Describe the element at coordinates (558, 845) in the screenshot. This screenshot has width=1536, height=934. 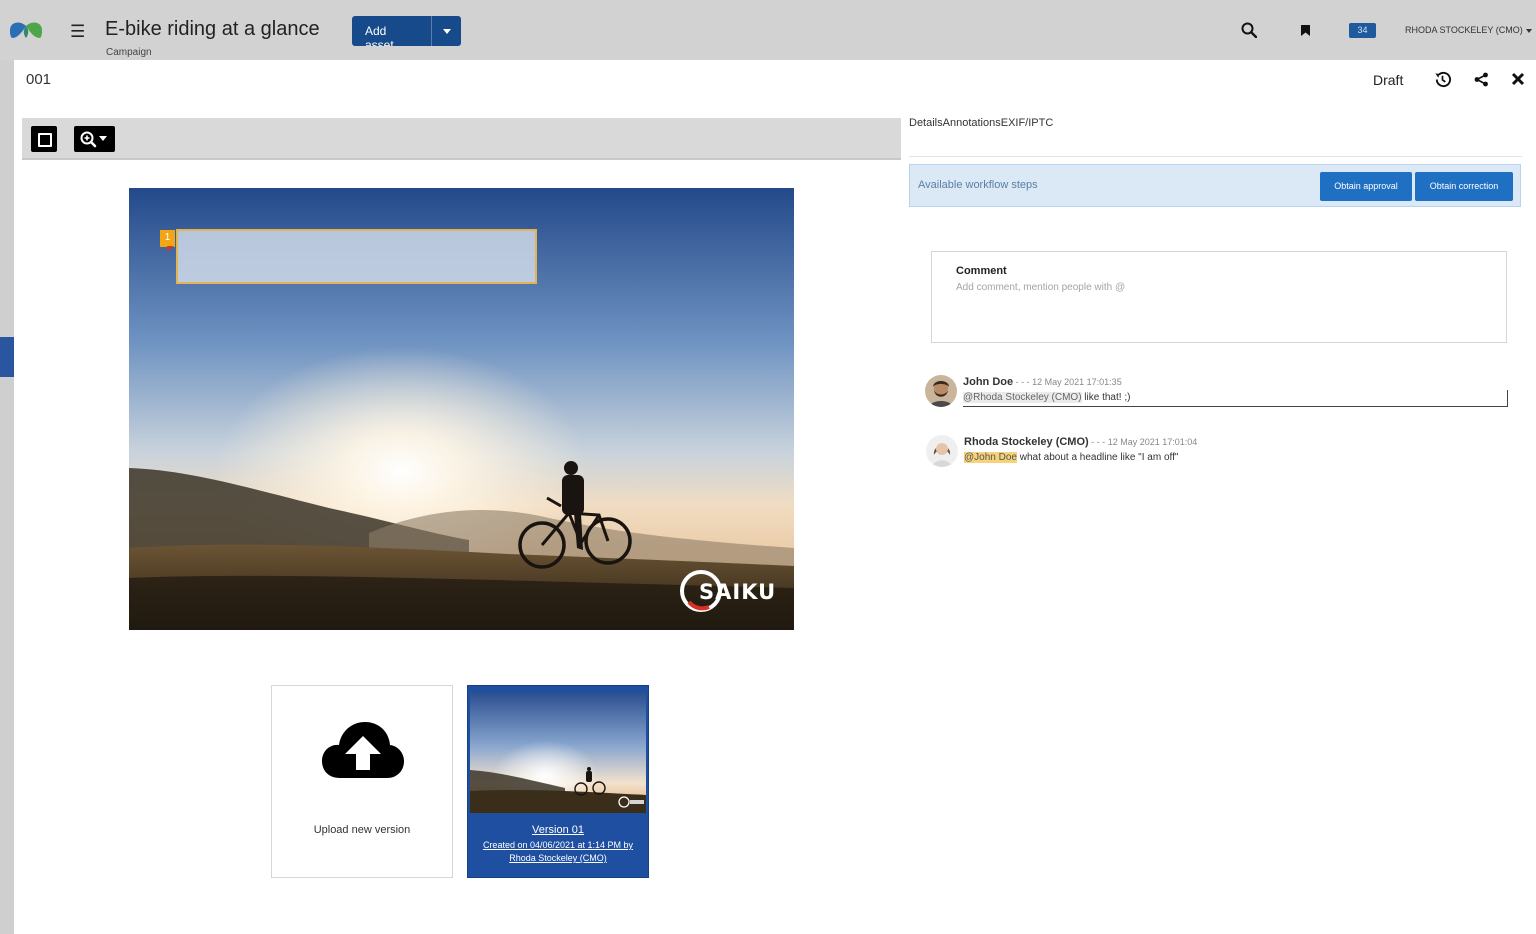
I see `version-created-line: Created on 04/06/2021 at 1:14 PM by` at that location.